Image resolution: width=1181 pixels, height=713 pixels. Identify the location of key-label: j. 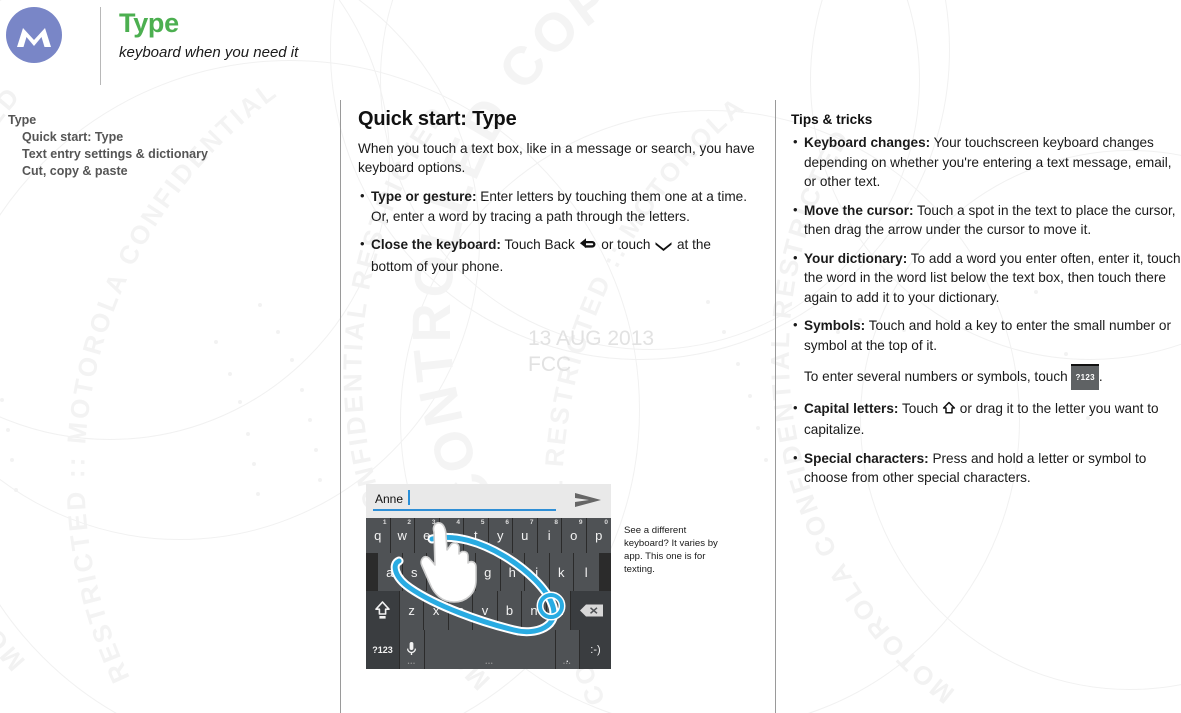
(537, 572).